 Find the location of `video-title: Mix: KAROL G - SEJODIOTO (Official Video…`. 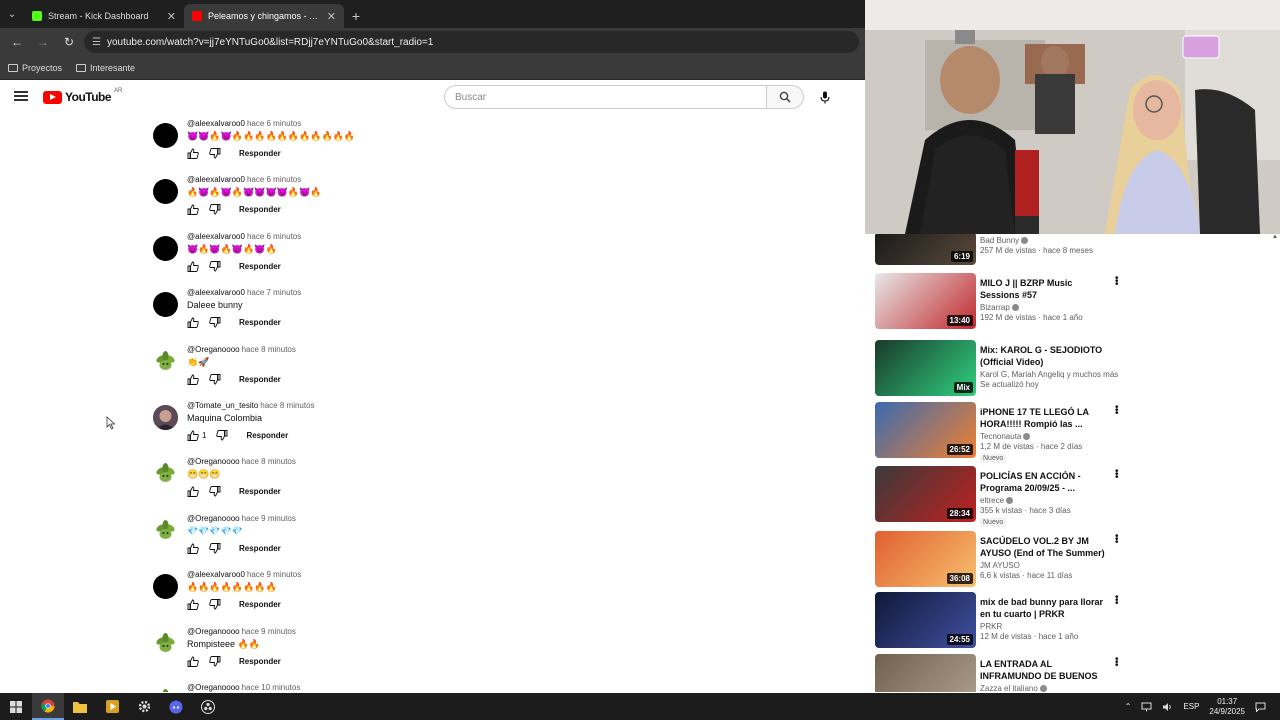

video-title: Mix: KAROL G - SEJODIOTO (Official Video… is located at coordinates (1042, 356).